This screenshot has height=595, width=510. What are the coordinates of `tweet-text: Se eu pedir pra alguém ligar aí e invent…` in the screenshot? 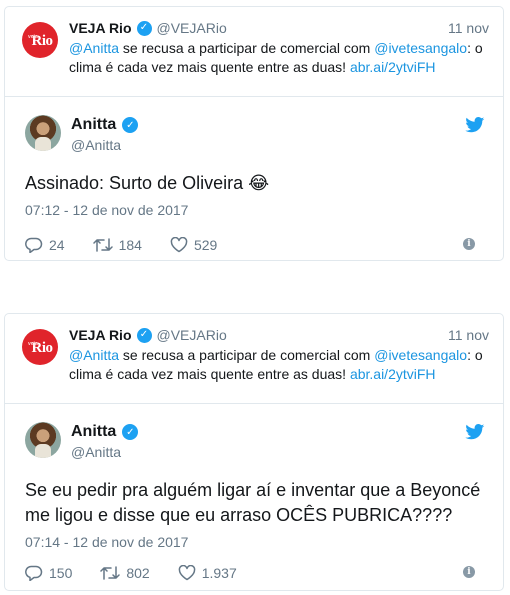 It's located at (253, 502).